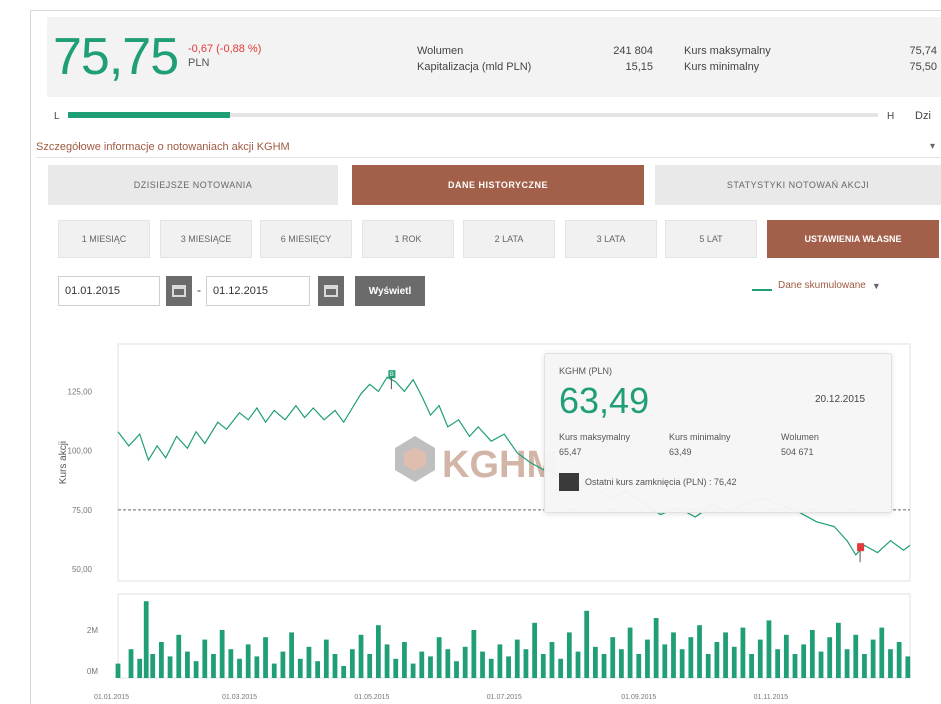 Image resolution: width=941 pixels, height=704 pixels. I want to click on range-high-label: H, so click(891, 116).